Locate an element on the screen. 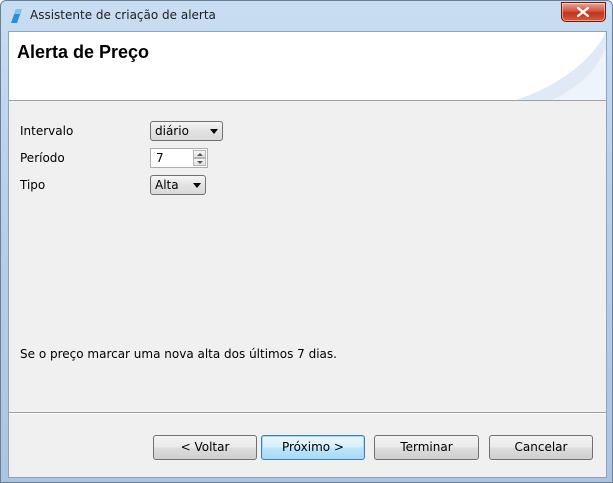 The width and height of the screenshot is (613, 483). period-stepper: 7 is located at coordinates (179, 158).